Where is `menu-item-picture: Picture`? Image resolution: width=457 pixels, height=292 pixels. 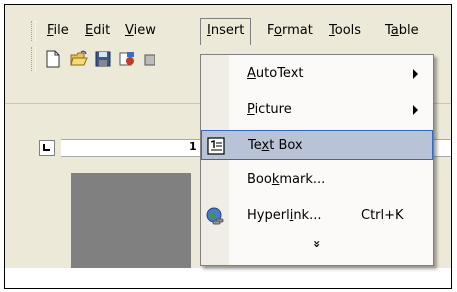 menu-item-picture: Picture is located at coordinates (317, 110).